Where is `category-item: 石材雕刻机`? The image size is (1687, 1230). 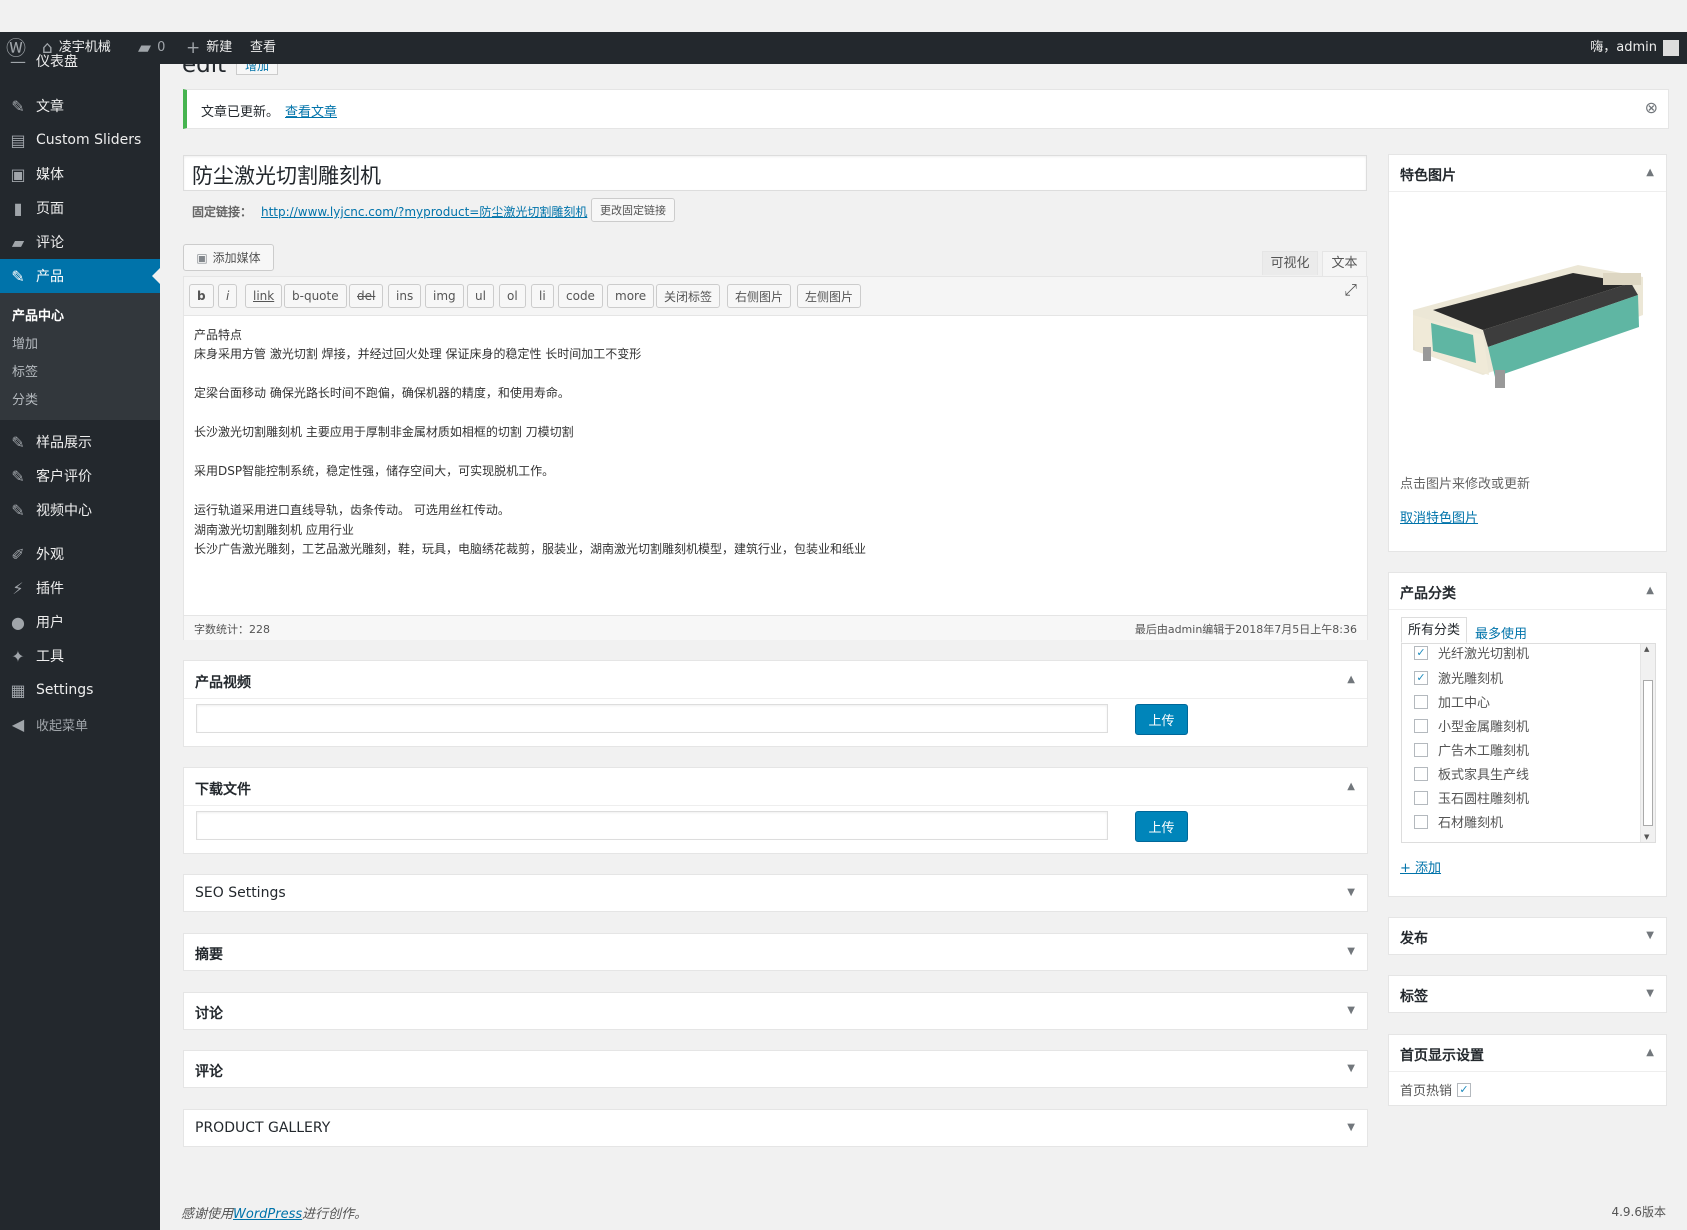
category-item: 石材雕刻机 is located at coordinates (1458, 821).